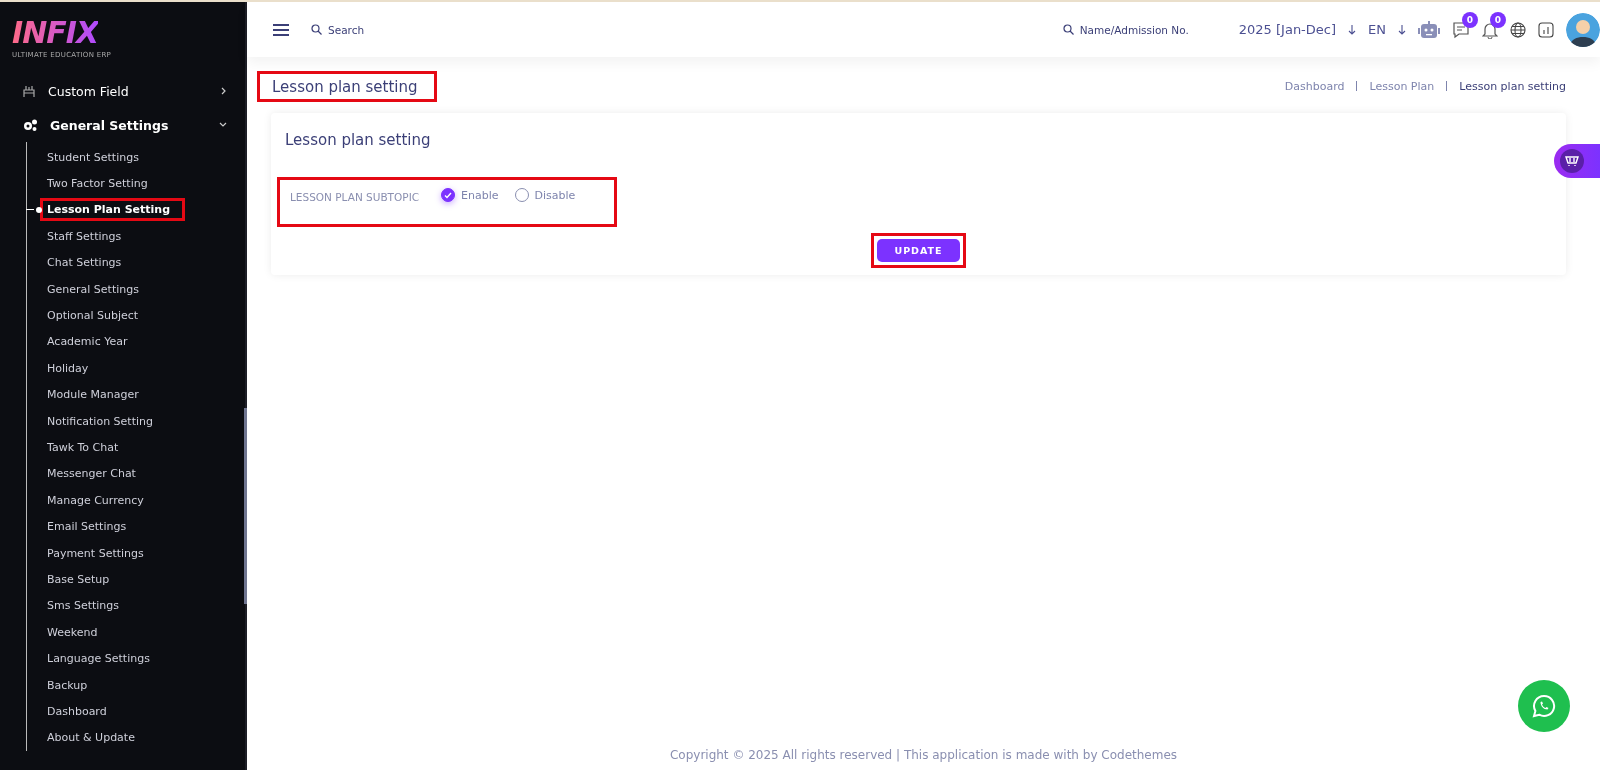  What do you see at coordinates (87, 527) in the screenshot?
I see `sidebar-submenu-item: Email Settings` at bounding box center [87, 527].